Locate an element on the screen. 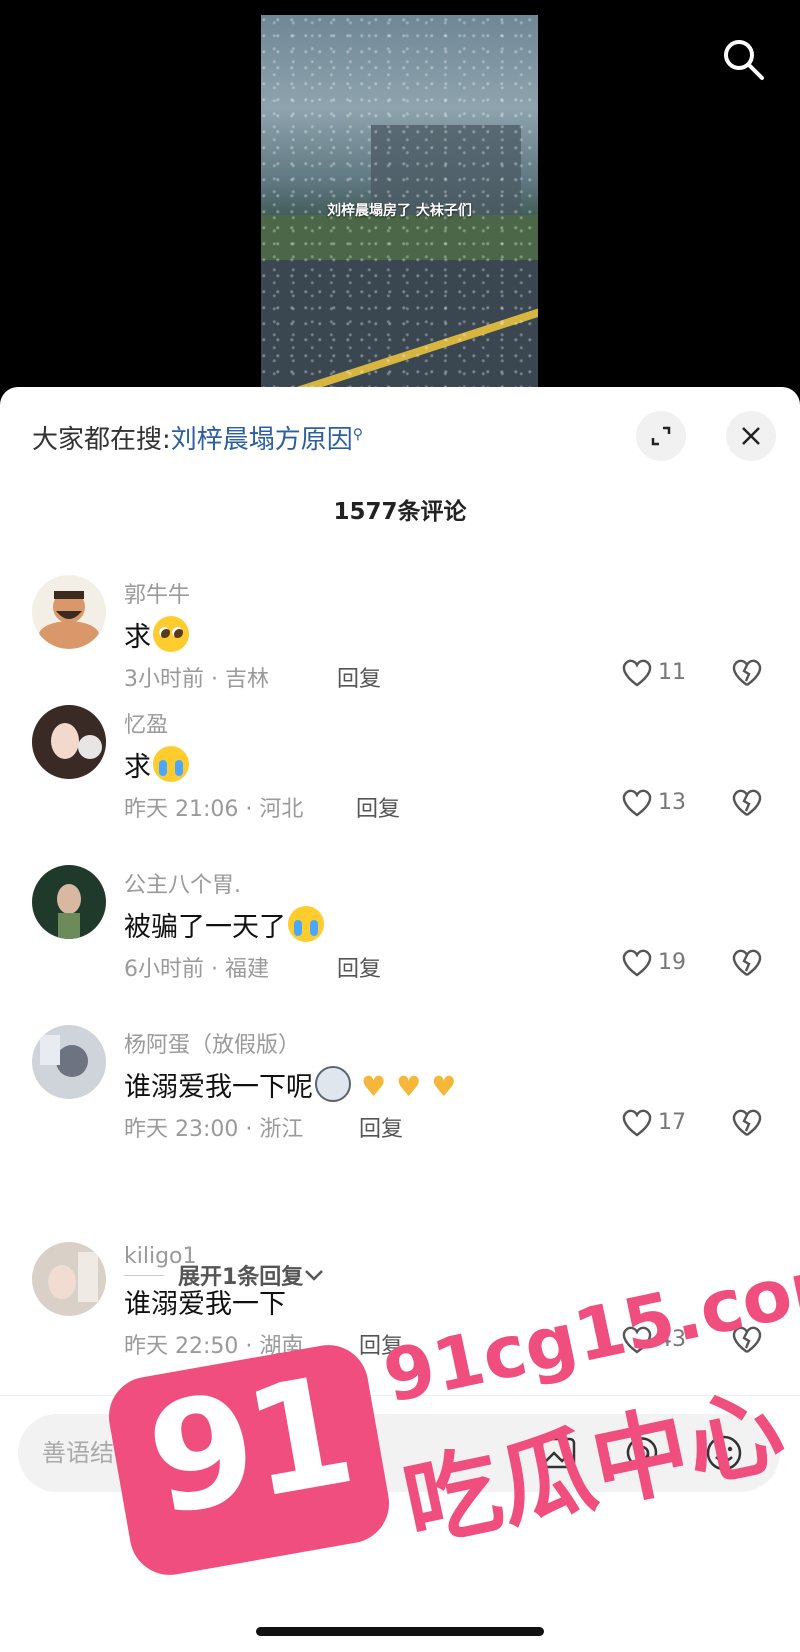 The height and width of the screenshot is (1652, 800). comment-item: 杨阿蛋（放假版） 谁溺爱我一下呢 ♥ ♥ ♥ 昨天 23:00 · 浙江 回复 17 is located at coordinates (400, 1095).